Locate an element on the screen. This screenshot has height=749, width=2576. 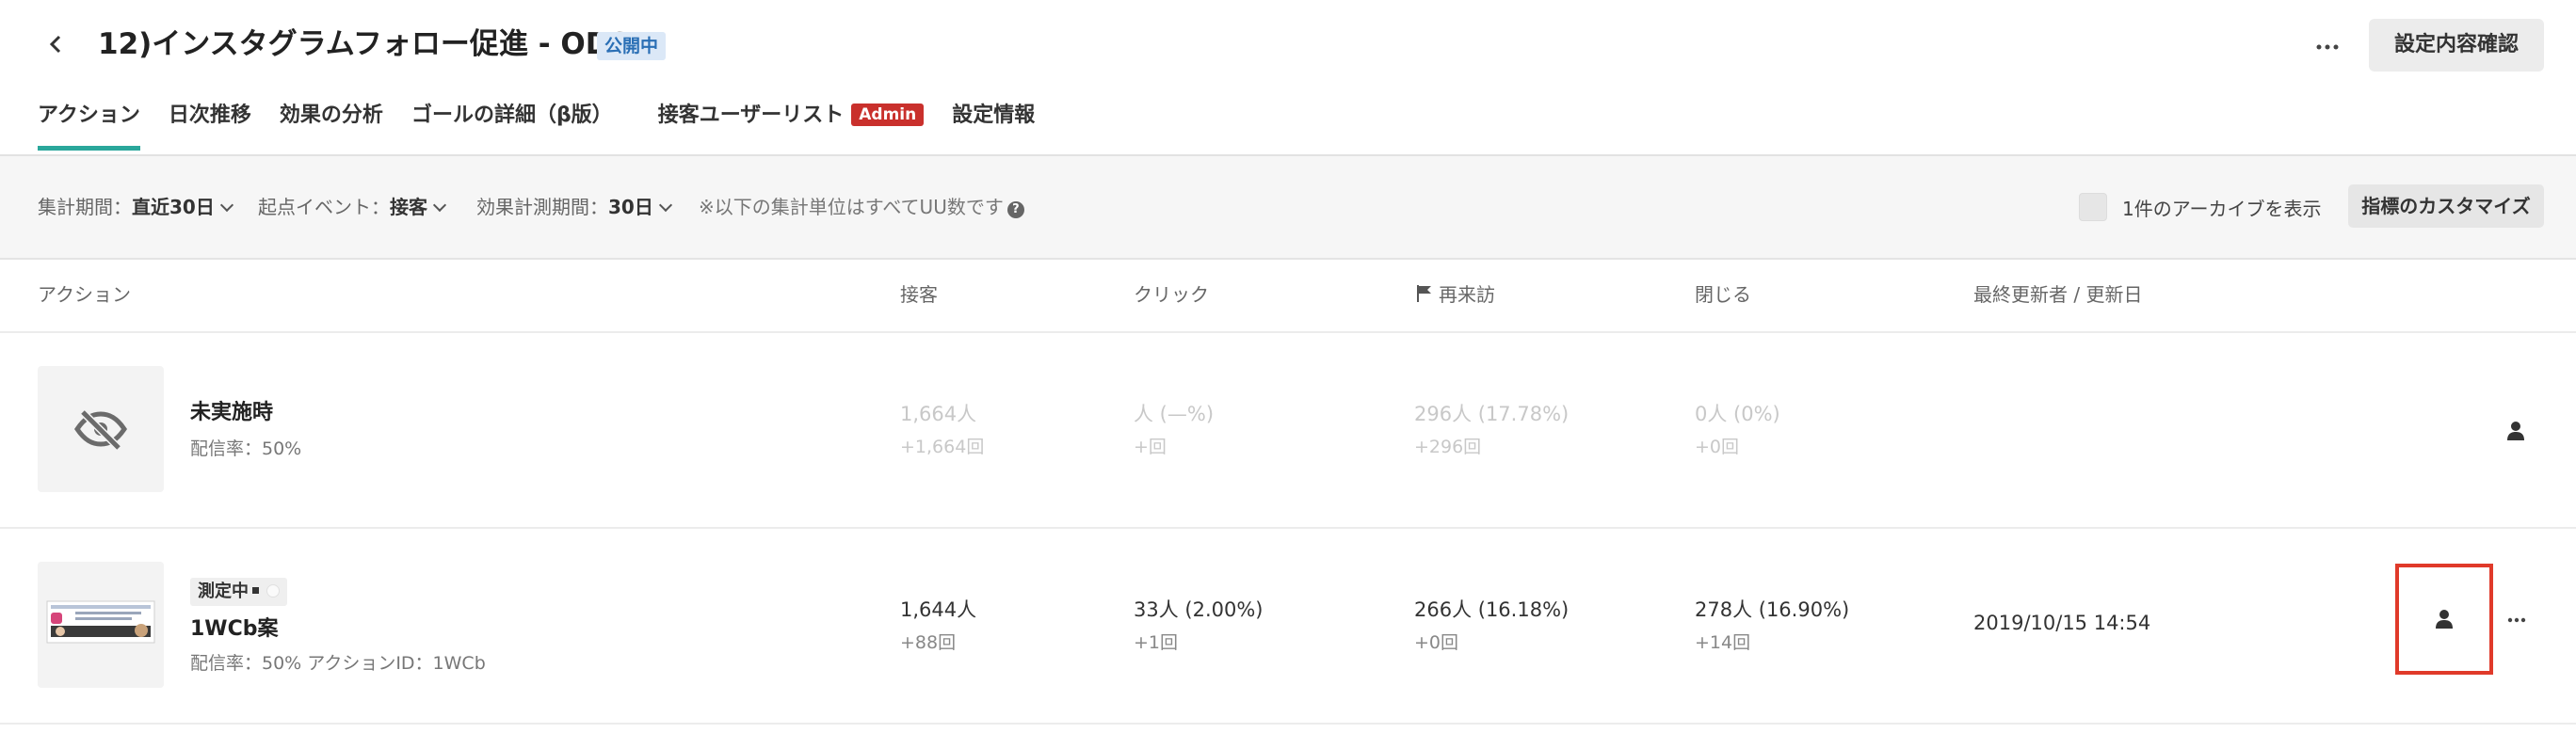
click-value: 33人 (2.00%) is located at coordinates (1199, 610).